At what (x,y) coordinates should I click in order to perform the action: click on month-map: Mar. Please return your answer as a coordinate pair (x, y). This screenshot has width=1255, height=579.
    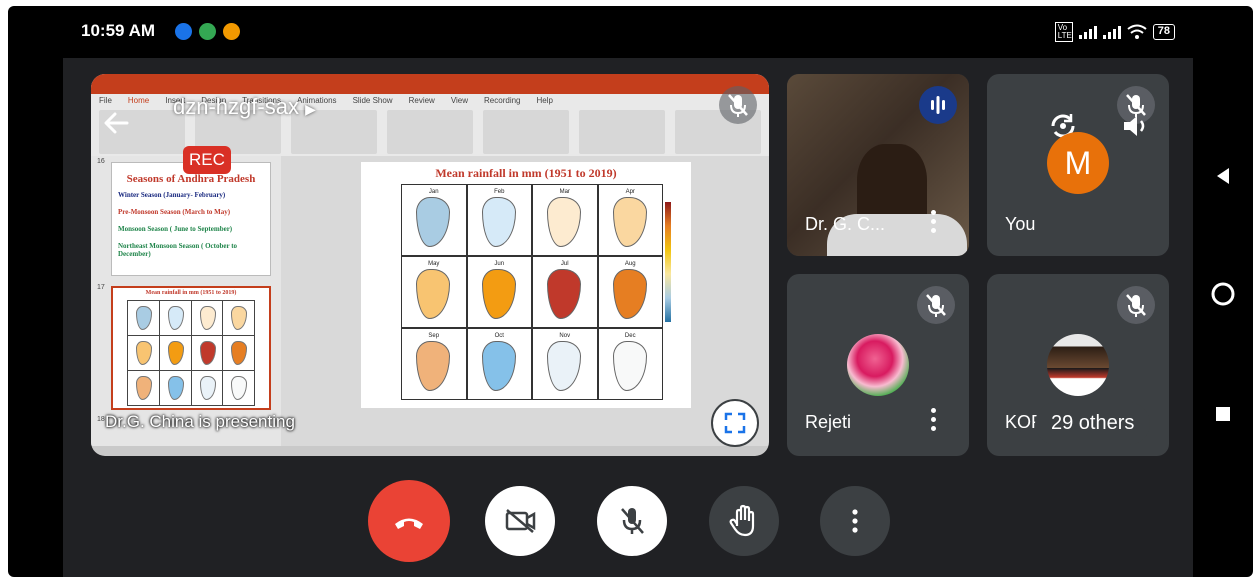
    Looking at the image, I should click on (565, 220).